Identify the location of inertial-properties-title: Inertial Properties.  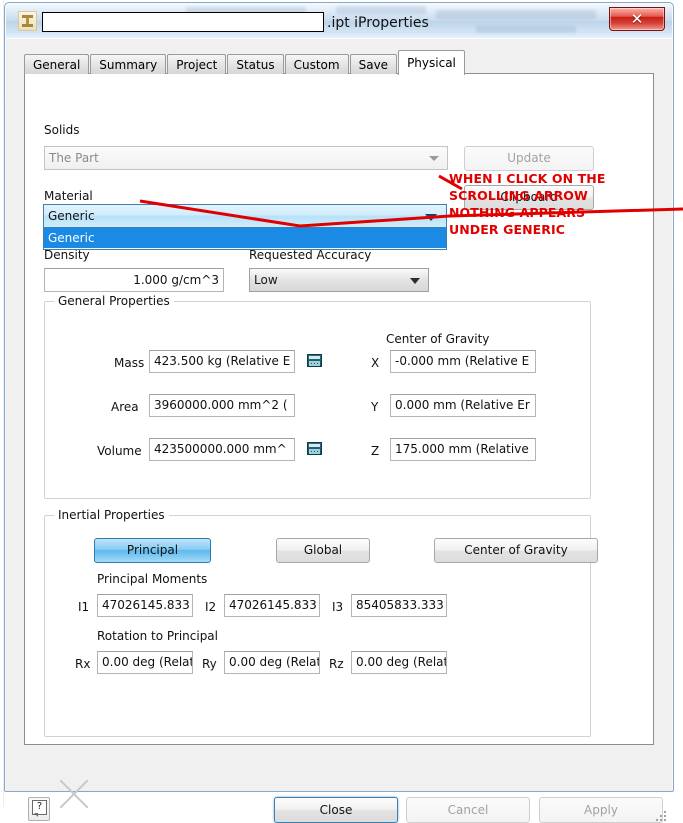
(111, 515).